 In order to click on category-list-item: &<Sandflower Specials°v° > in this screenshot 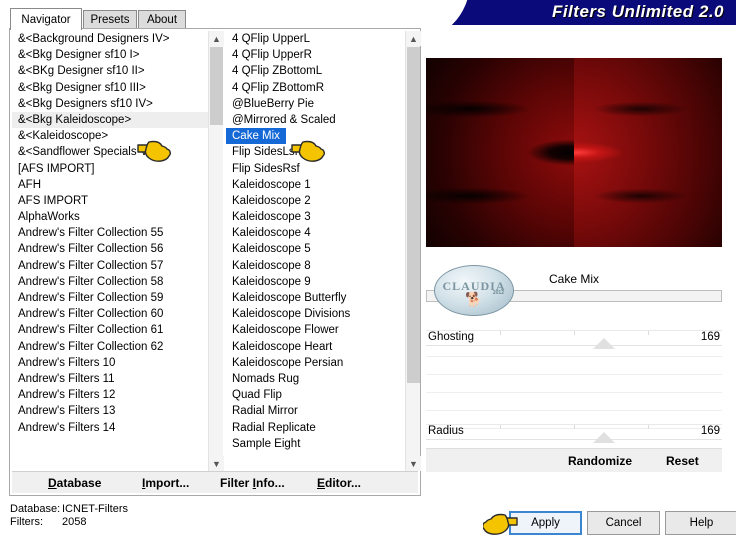, I will do `click(110, 152)`.